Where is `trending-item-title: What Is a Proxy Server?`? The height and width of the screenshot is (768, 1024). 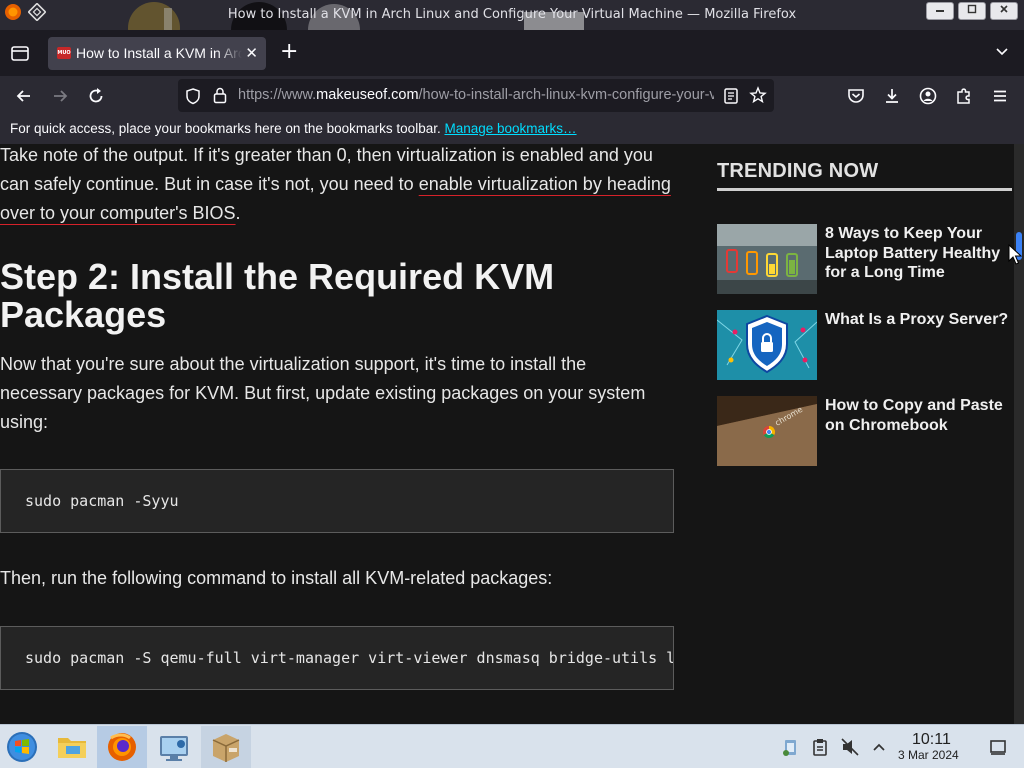 trending-item-title: What Is a Proxy Server? is located at coordinates (919, 320).